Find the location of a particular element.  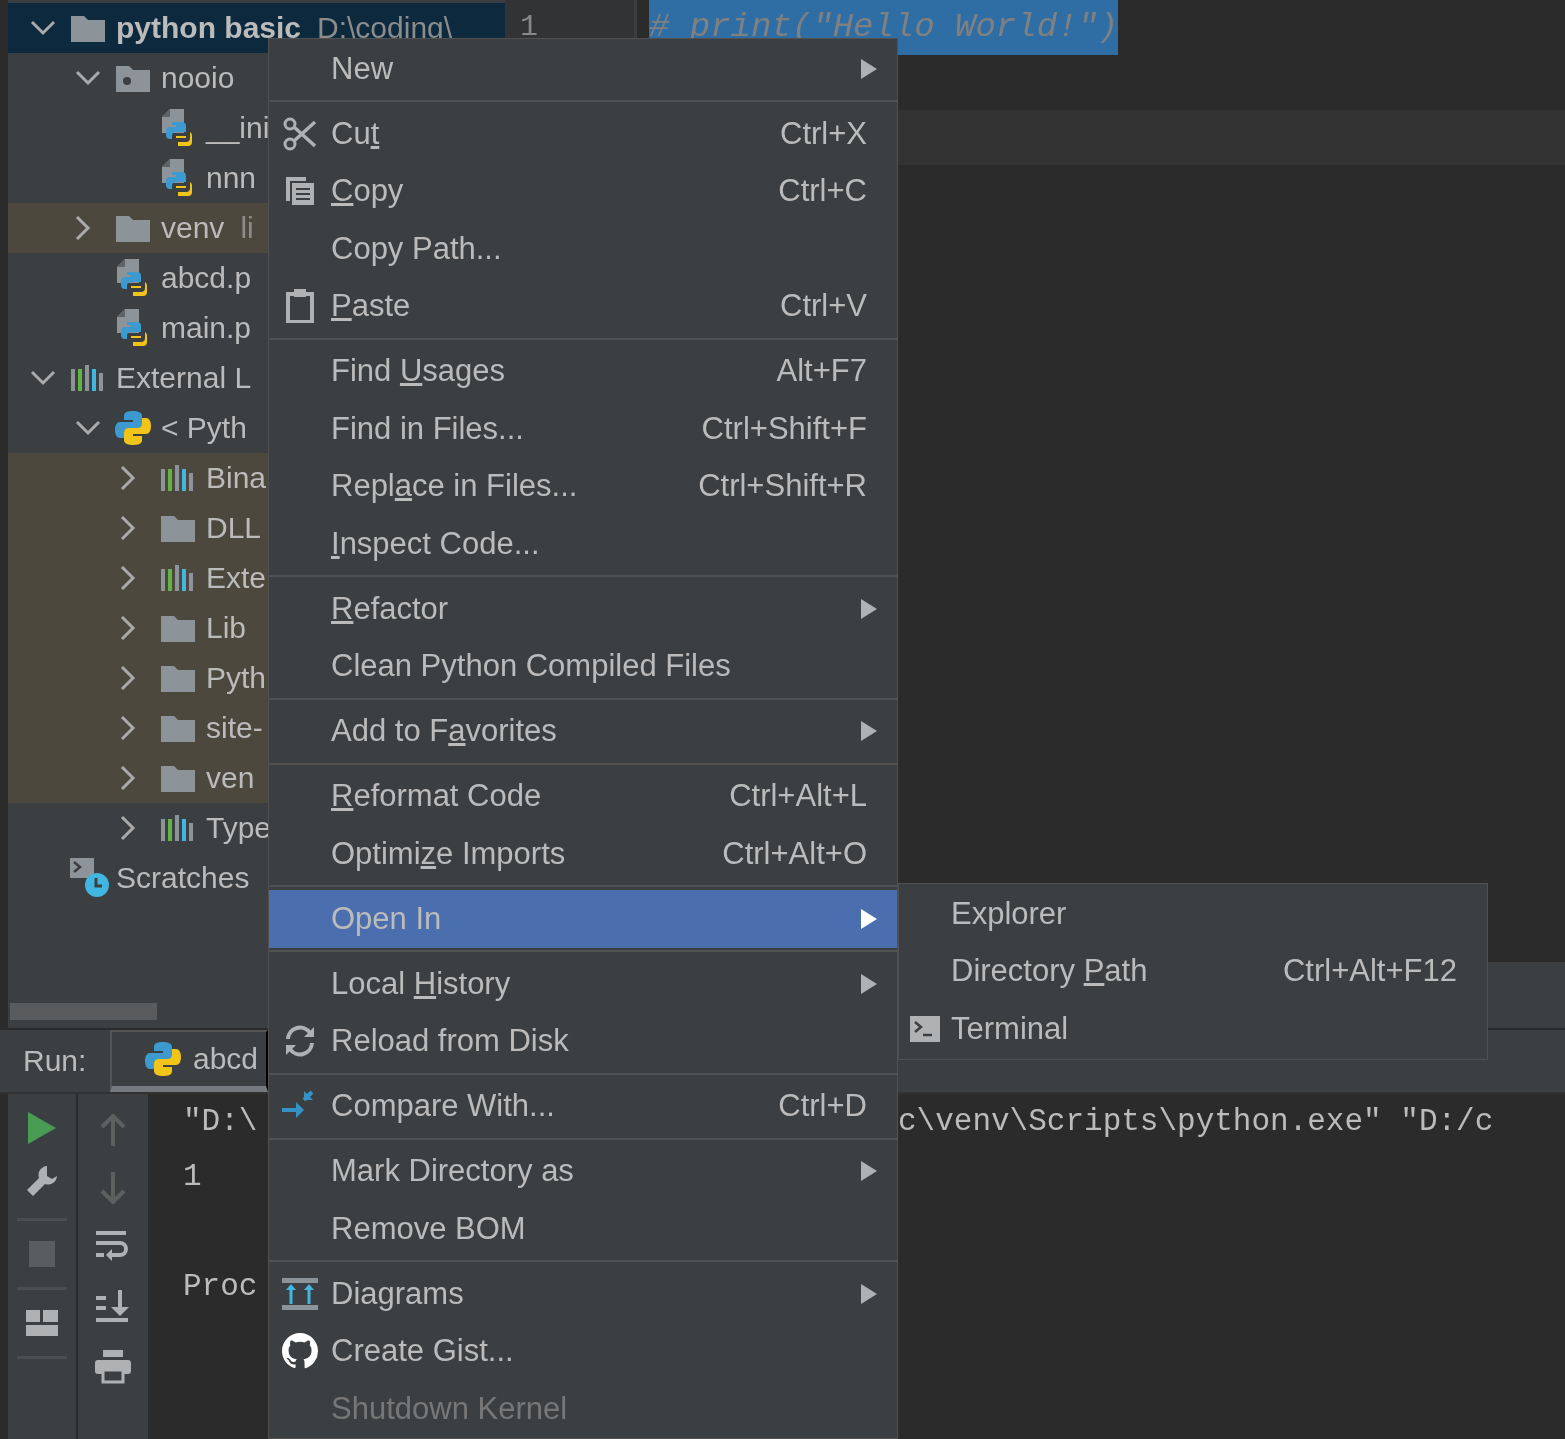

scissors-icon is located at coordinates (300, 133).